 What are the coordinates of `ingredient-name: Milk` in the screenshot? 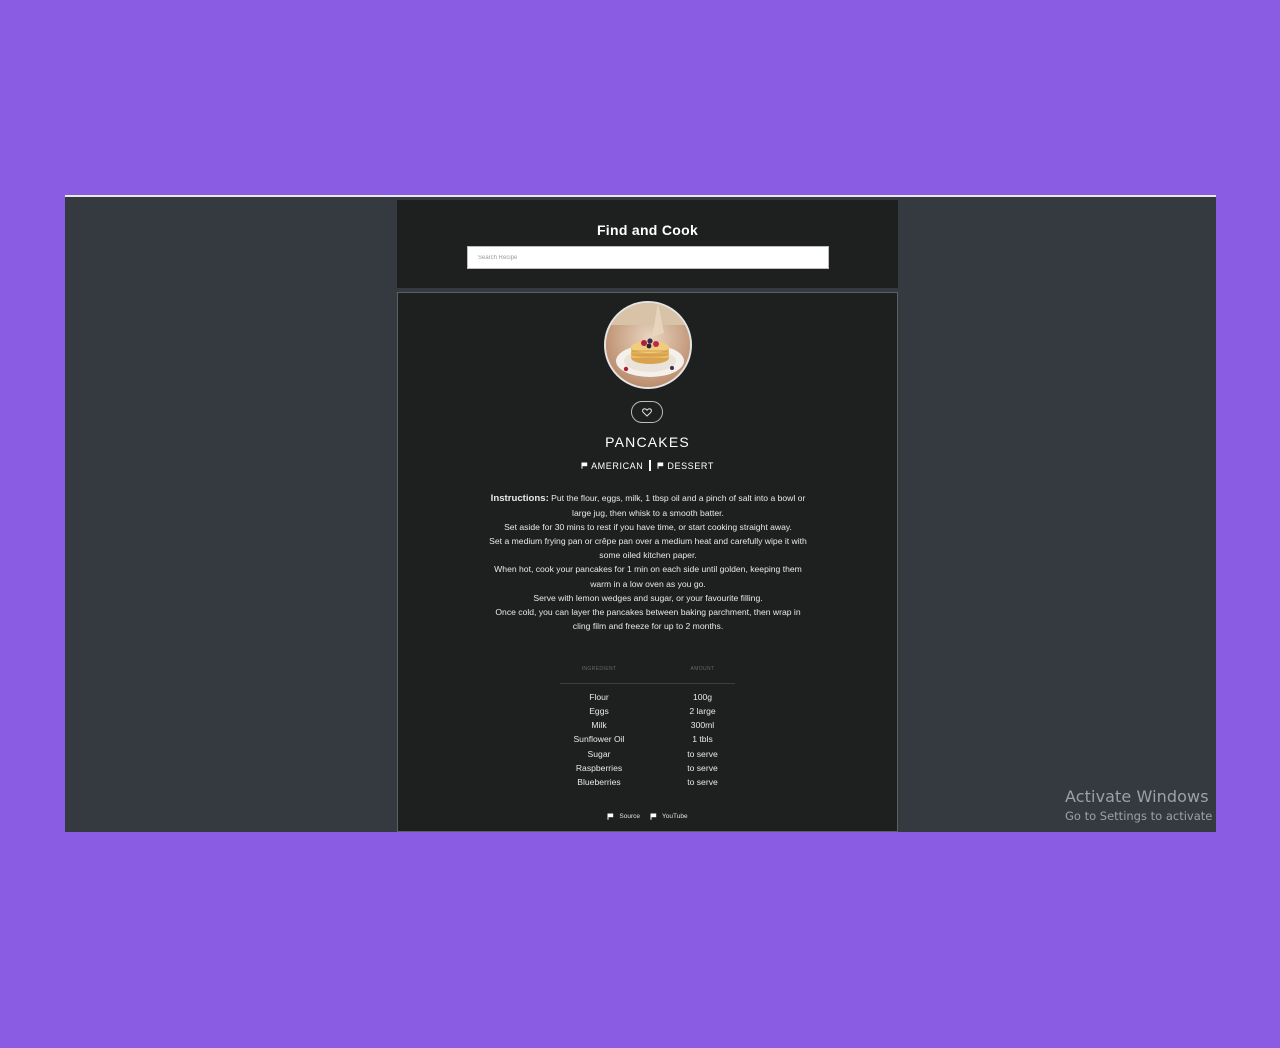 It's located at (599, 725).